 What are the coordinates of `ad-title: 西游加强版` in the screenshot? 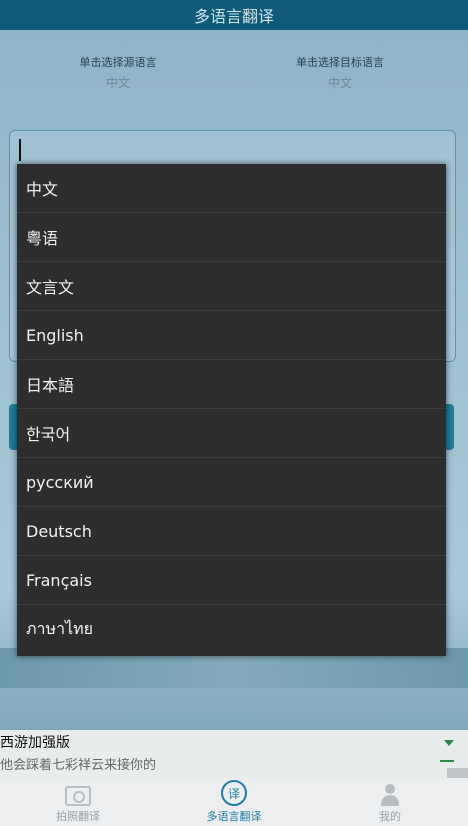 It's located at (35, 743).